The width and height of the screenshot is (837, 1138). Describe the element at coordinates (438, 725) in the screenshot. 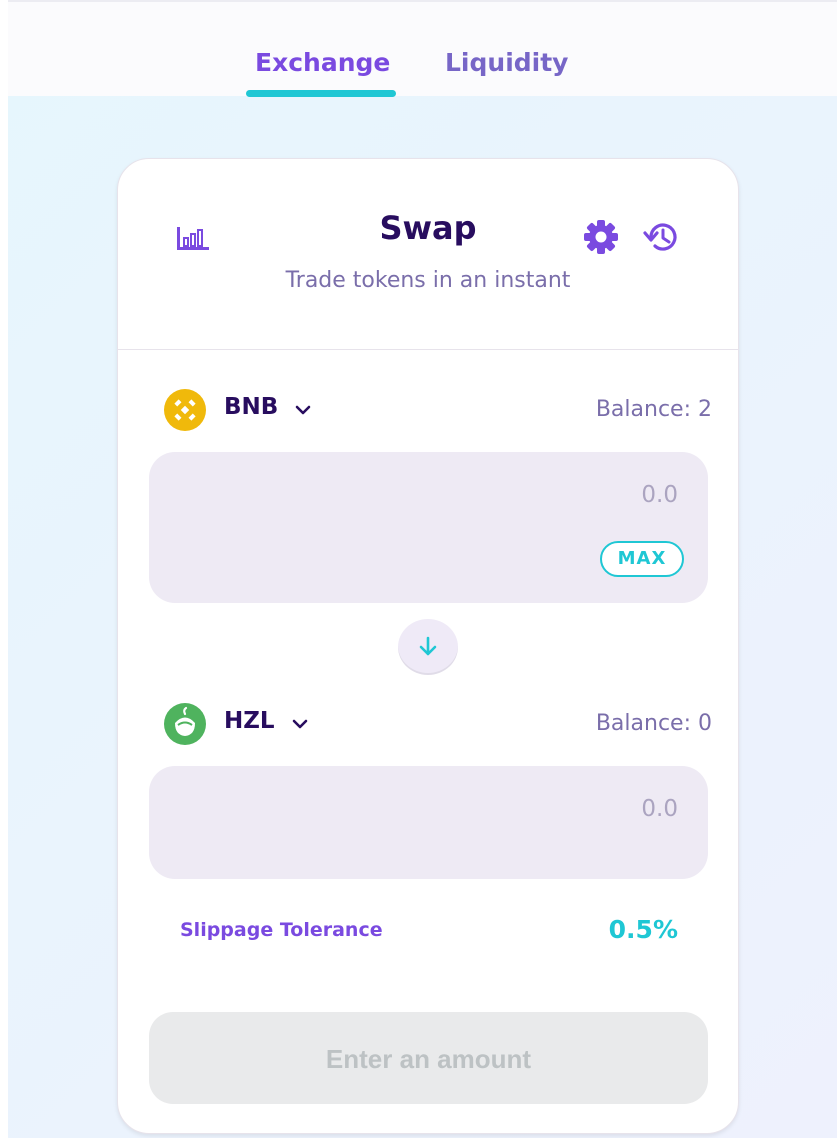

I see `to-token-row: HZL Balance: 0` at that location.